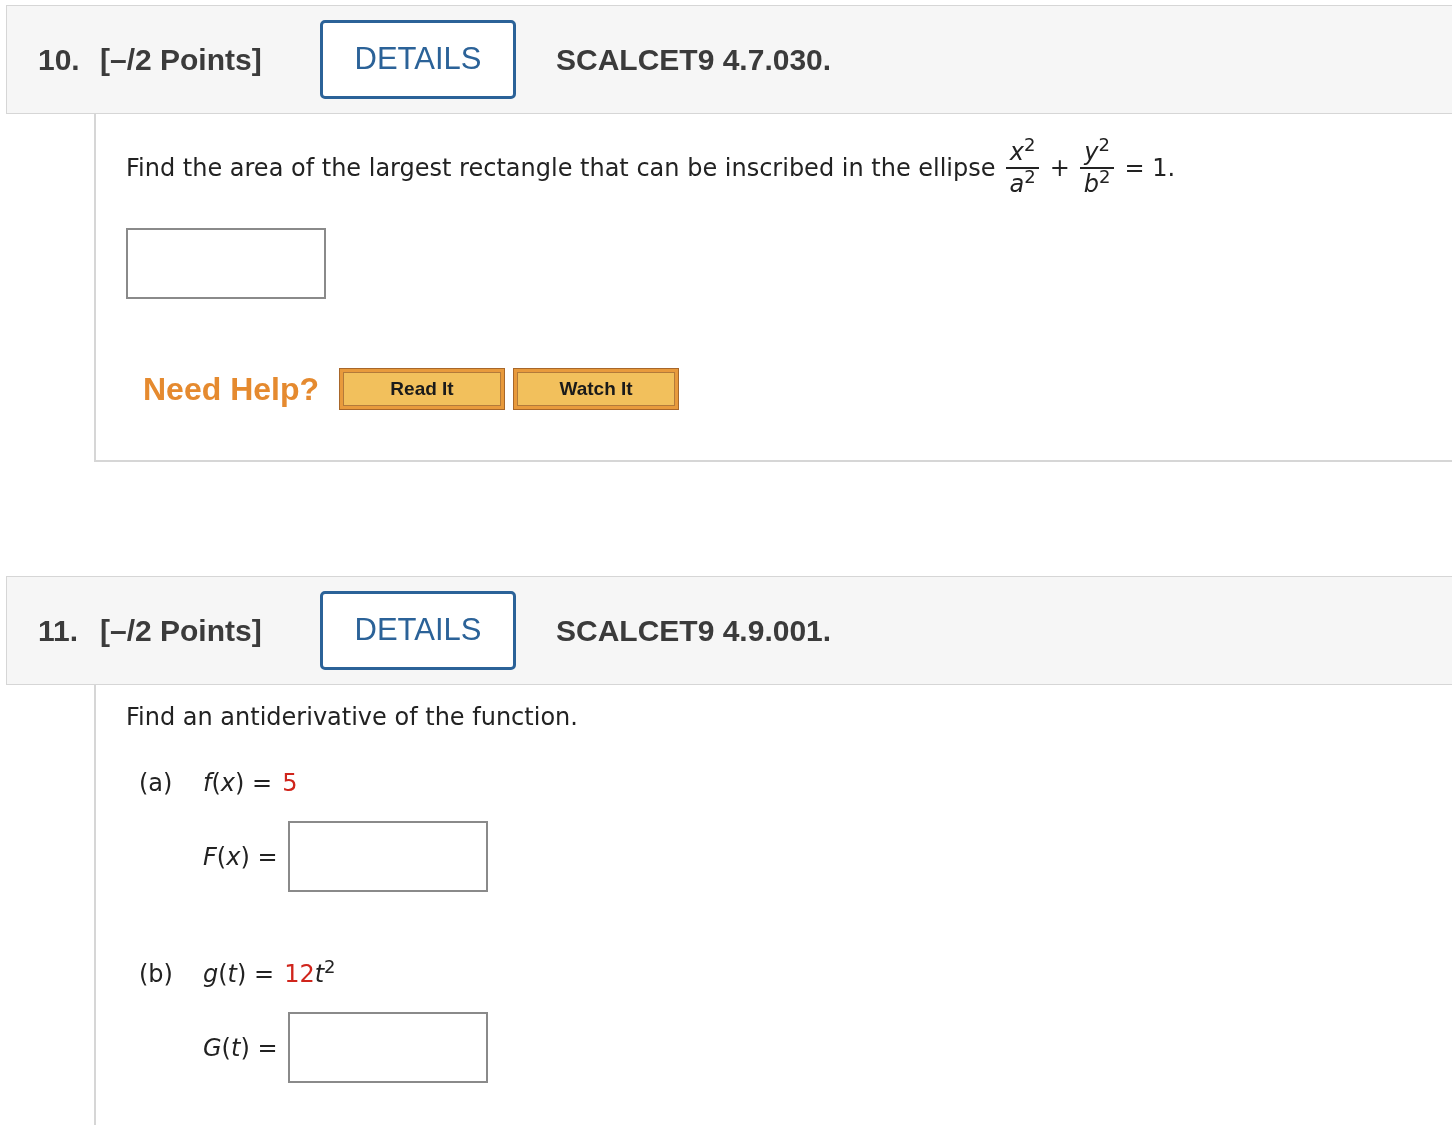 The width and height of the screenshot is (1452, 1132). I want to click on function-value: 12t$^{2}$, so click(310, 973).